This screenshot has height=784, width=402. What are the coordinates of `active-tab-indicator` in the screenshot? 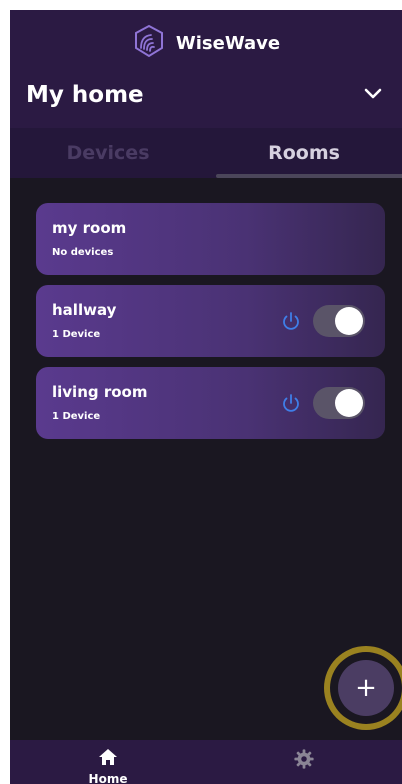 It's located at (309, 176).